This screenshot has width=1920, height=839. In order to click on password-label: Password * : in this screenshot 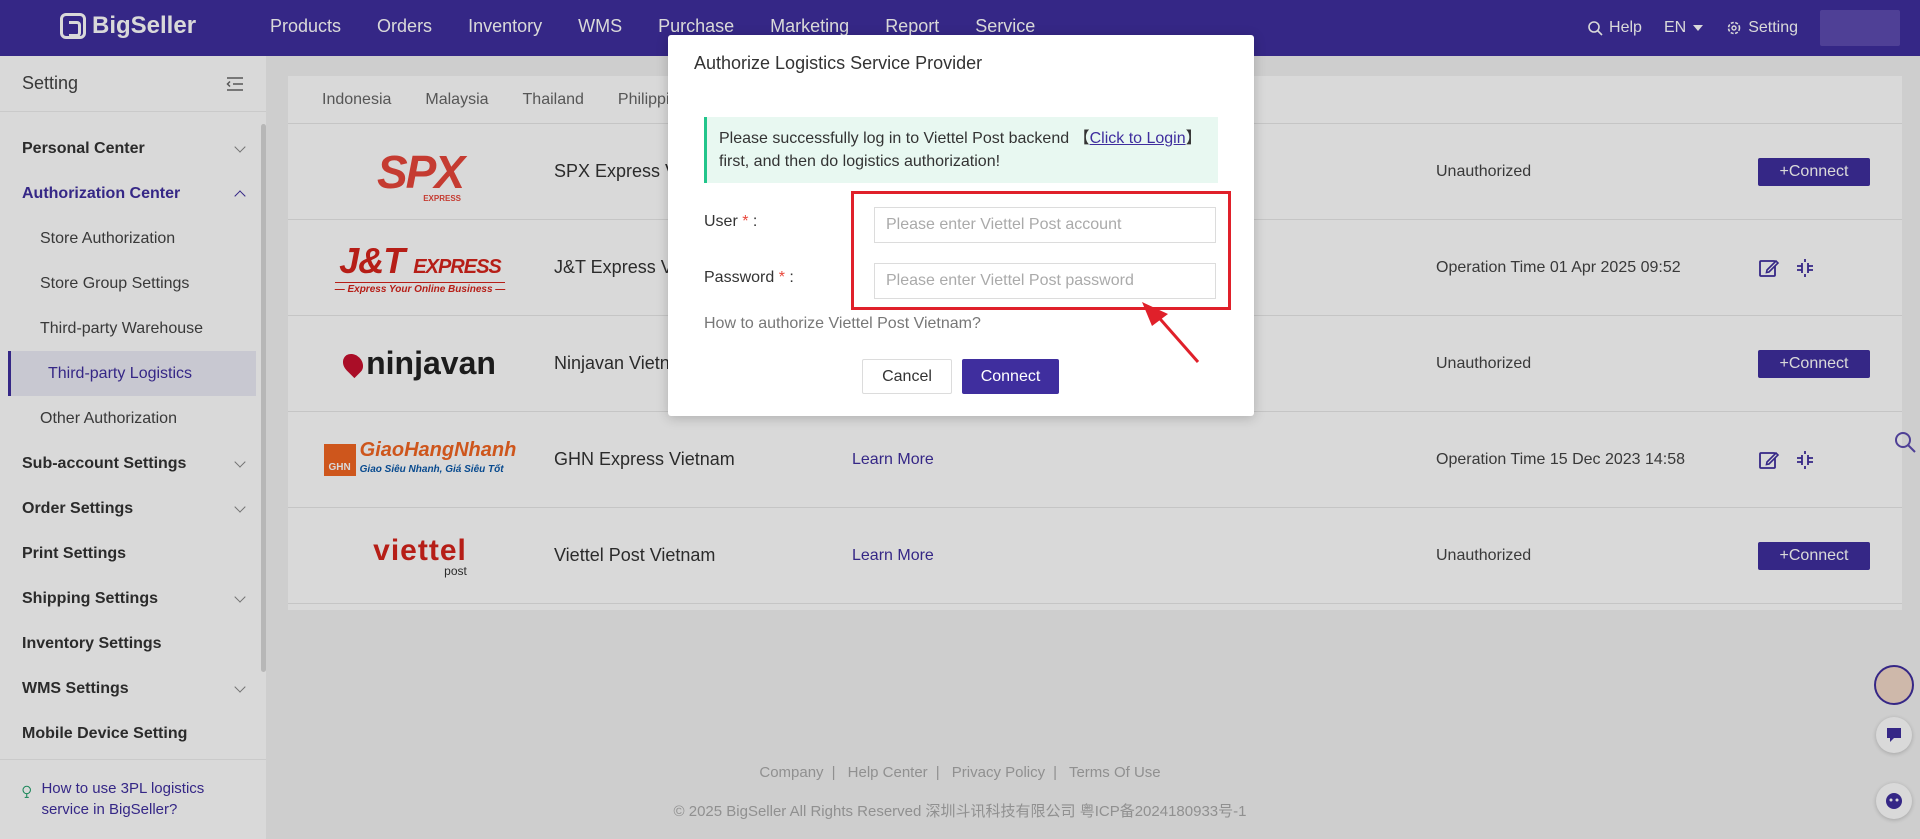, I will do `click(749, 277)`.